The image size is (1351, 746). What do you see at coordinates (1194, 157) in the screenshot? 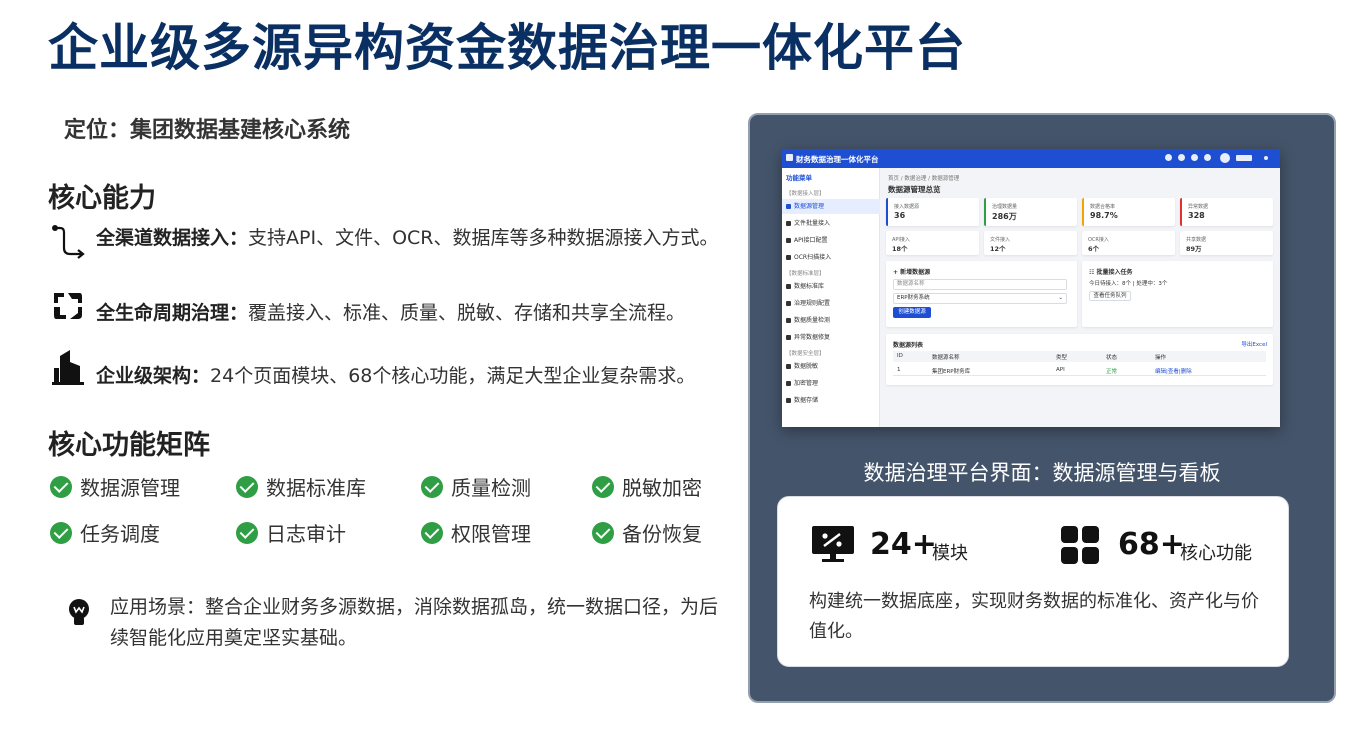
I see `palette-icon` at bounding box center [1194, 157].